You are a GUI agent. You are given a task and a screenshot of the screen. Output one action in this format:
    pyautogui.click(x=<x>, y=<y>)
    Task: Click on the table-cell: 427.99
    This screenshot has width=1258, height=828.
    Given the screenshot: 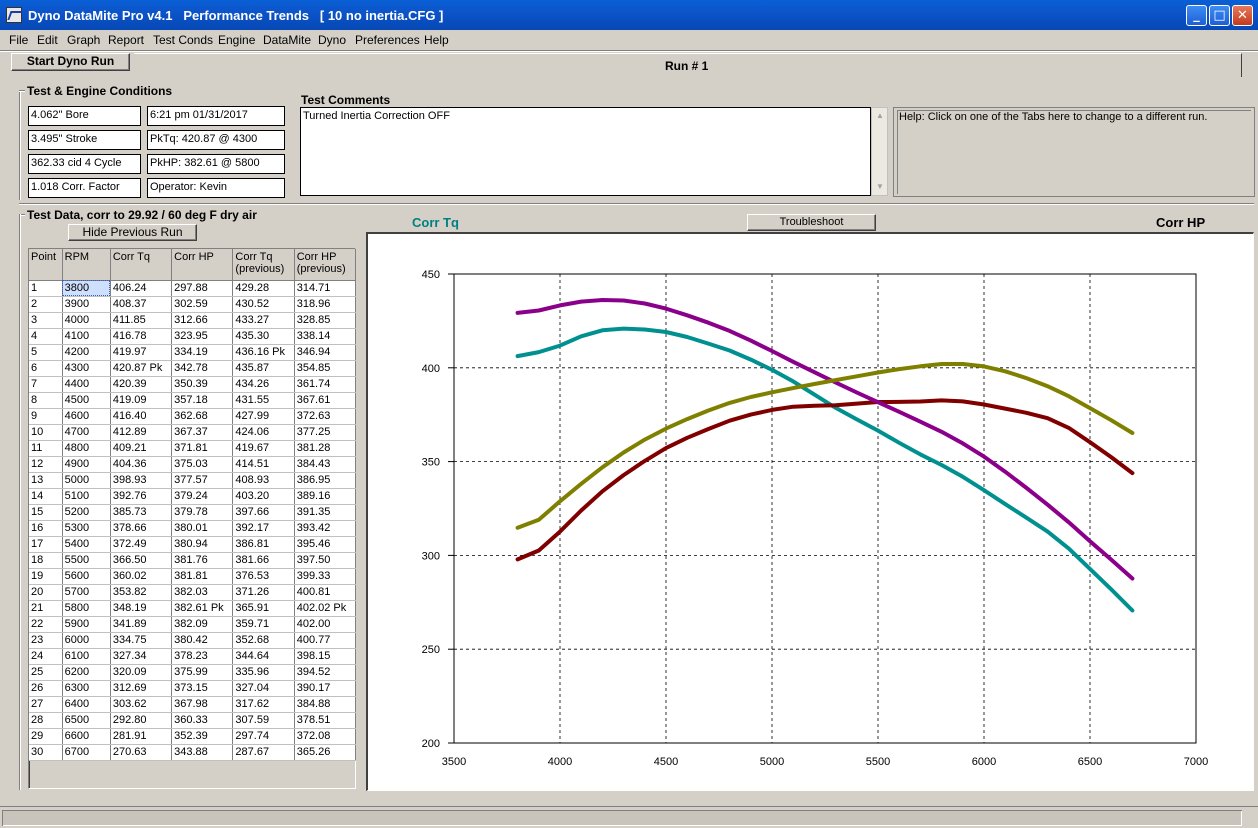 What is the action you would take?
    pyautogui.click(x=263, y=416)
    